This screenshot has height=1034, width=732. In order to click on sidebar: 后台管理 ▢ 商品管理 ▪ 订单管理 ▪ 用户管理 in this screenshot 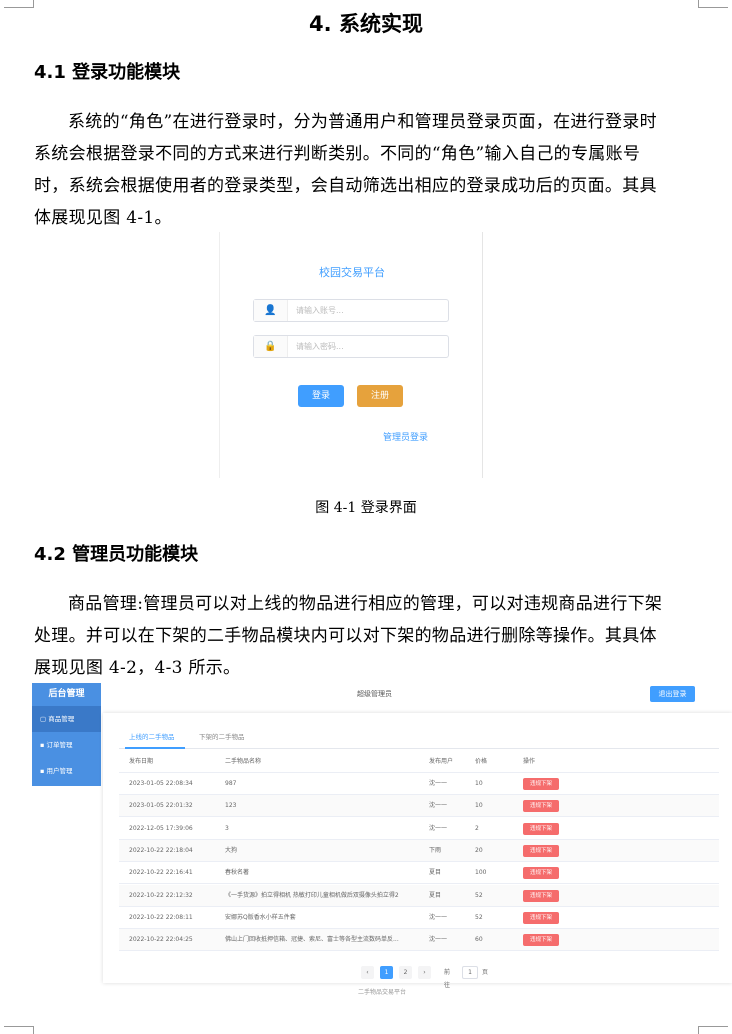, I will do `click(66, 734)`.